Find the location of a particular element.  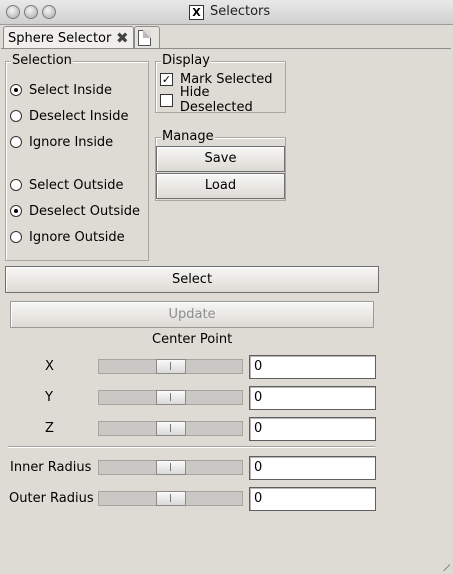

outer-radius-slider is located at coordinates (170, 498).